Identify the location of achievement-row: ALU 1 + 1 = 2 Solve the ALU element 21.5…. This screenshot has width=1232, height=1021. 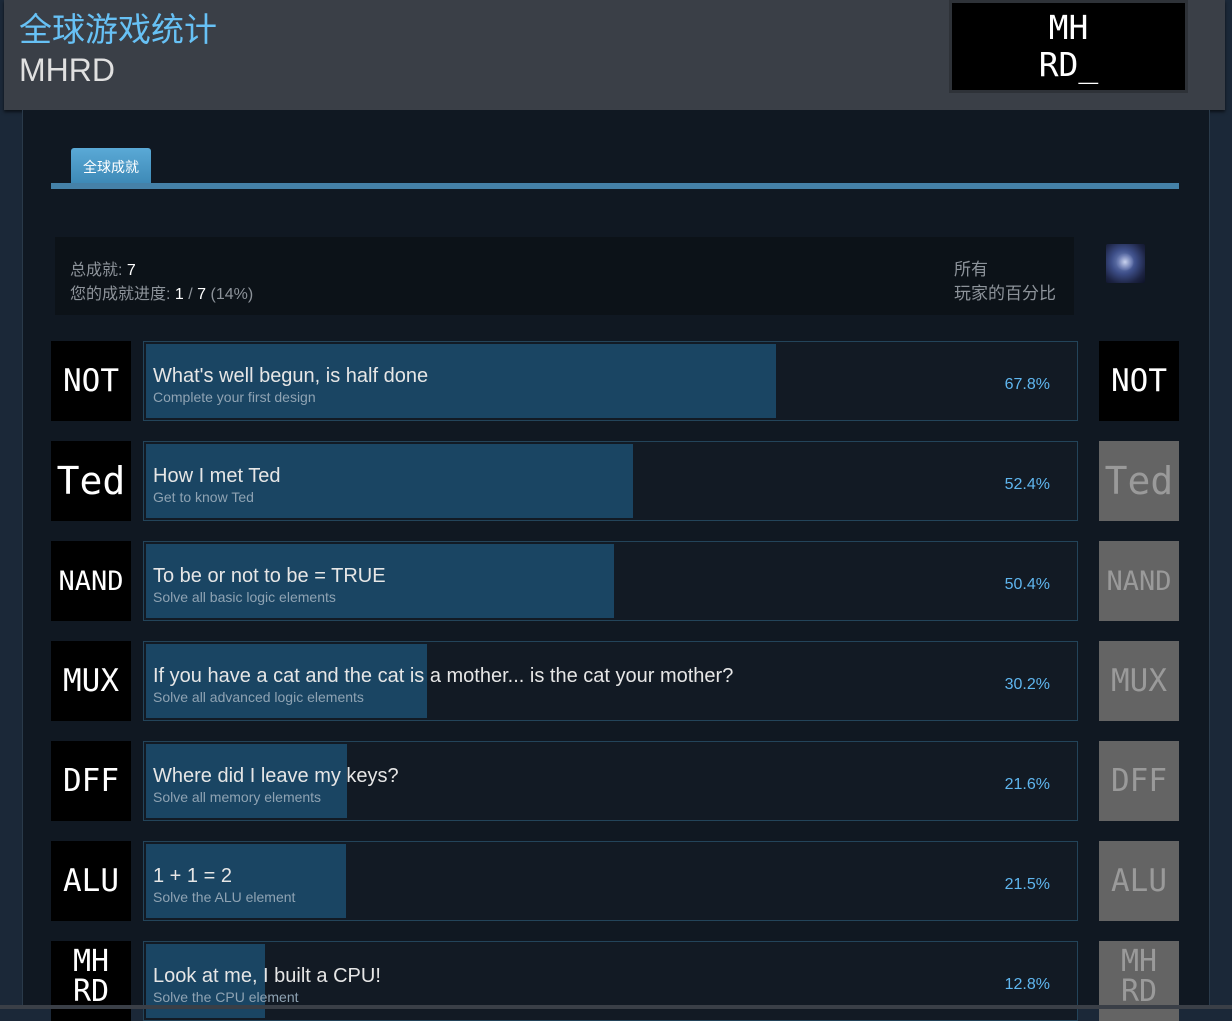
(616, 881).